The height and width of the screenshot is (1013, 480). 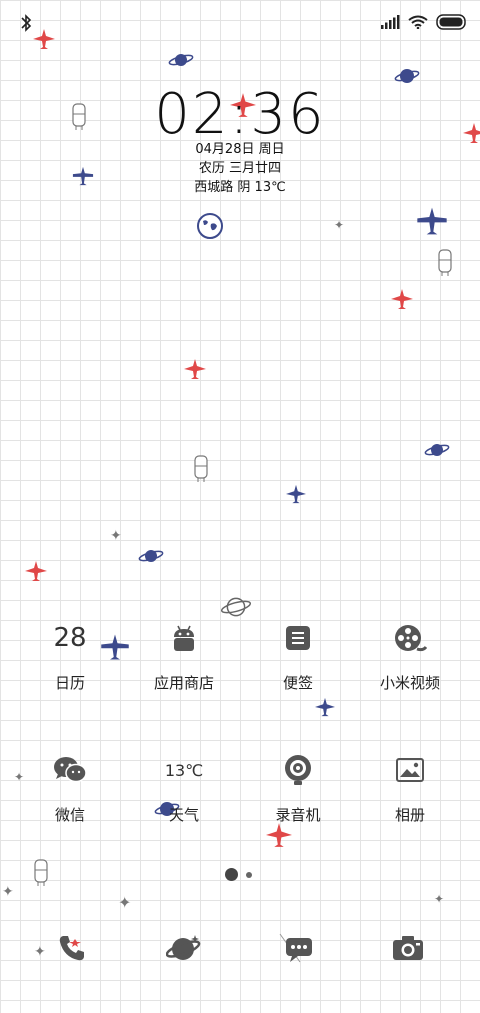 I want to click on clock-lunar-date: 农历 三月廿四, so click(x=240, y=168).